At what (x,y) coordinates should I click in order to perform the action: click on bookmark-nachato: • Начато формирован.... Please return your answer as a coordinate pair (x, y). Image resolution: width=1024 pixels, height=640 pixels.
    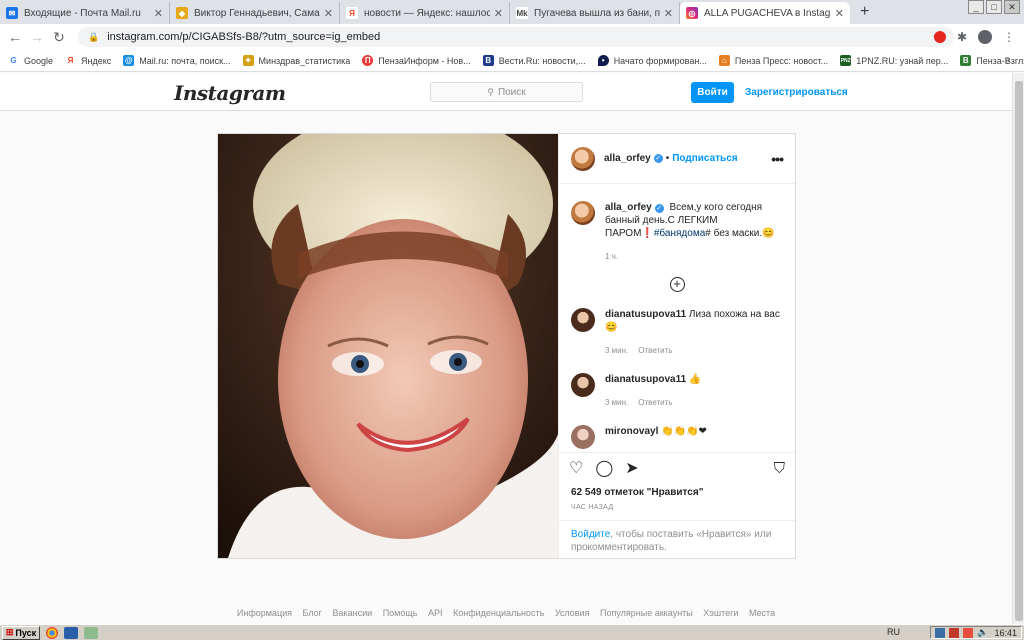
    Looking at the image, I should click on (652, 60).